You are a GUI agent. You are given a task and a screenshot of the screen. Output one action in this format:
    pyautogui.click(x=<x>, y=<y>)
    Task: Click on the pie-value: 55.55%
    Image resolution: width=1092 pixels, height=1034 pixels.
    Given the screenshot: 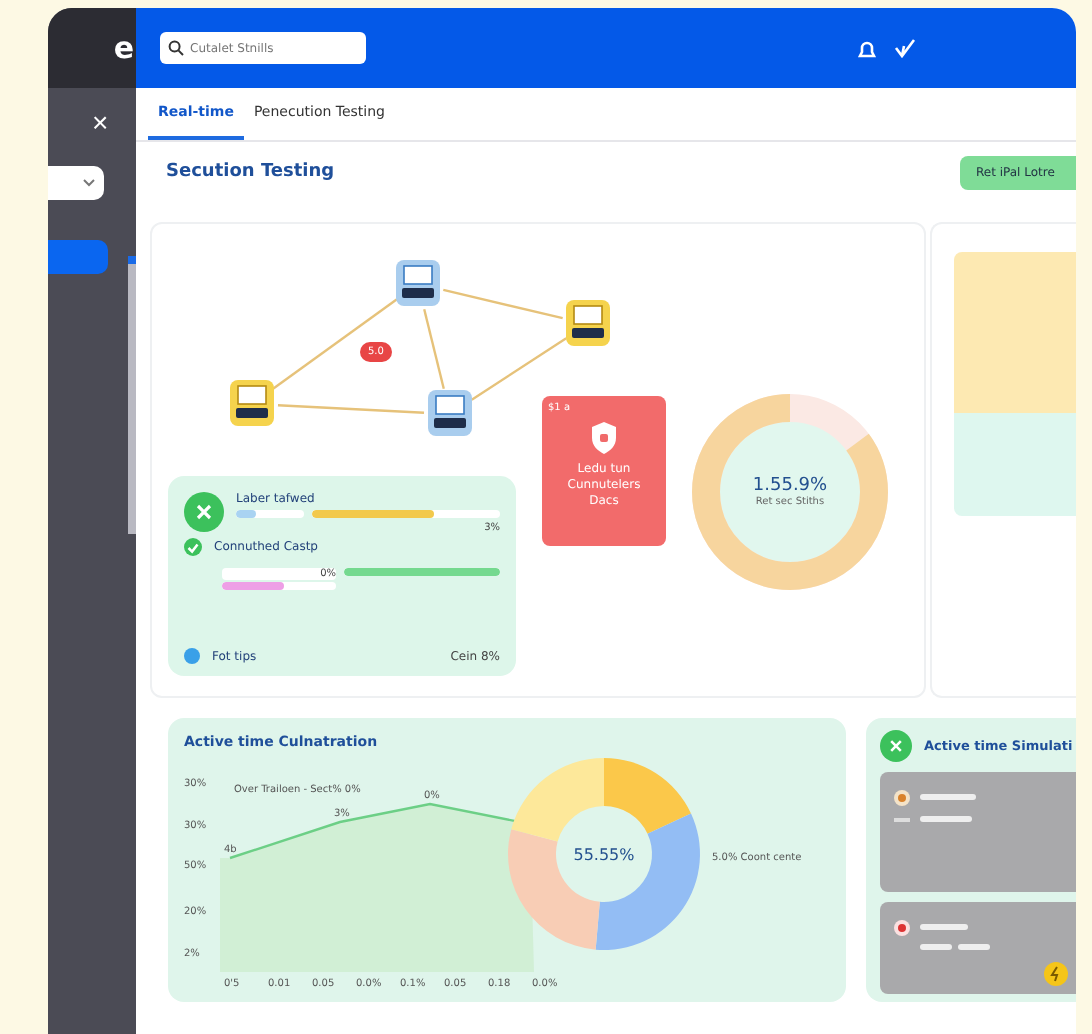 What is the action you would take?
    pyautogui.click(x=604, y=855)
    